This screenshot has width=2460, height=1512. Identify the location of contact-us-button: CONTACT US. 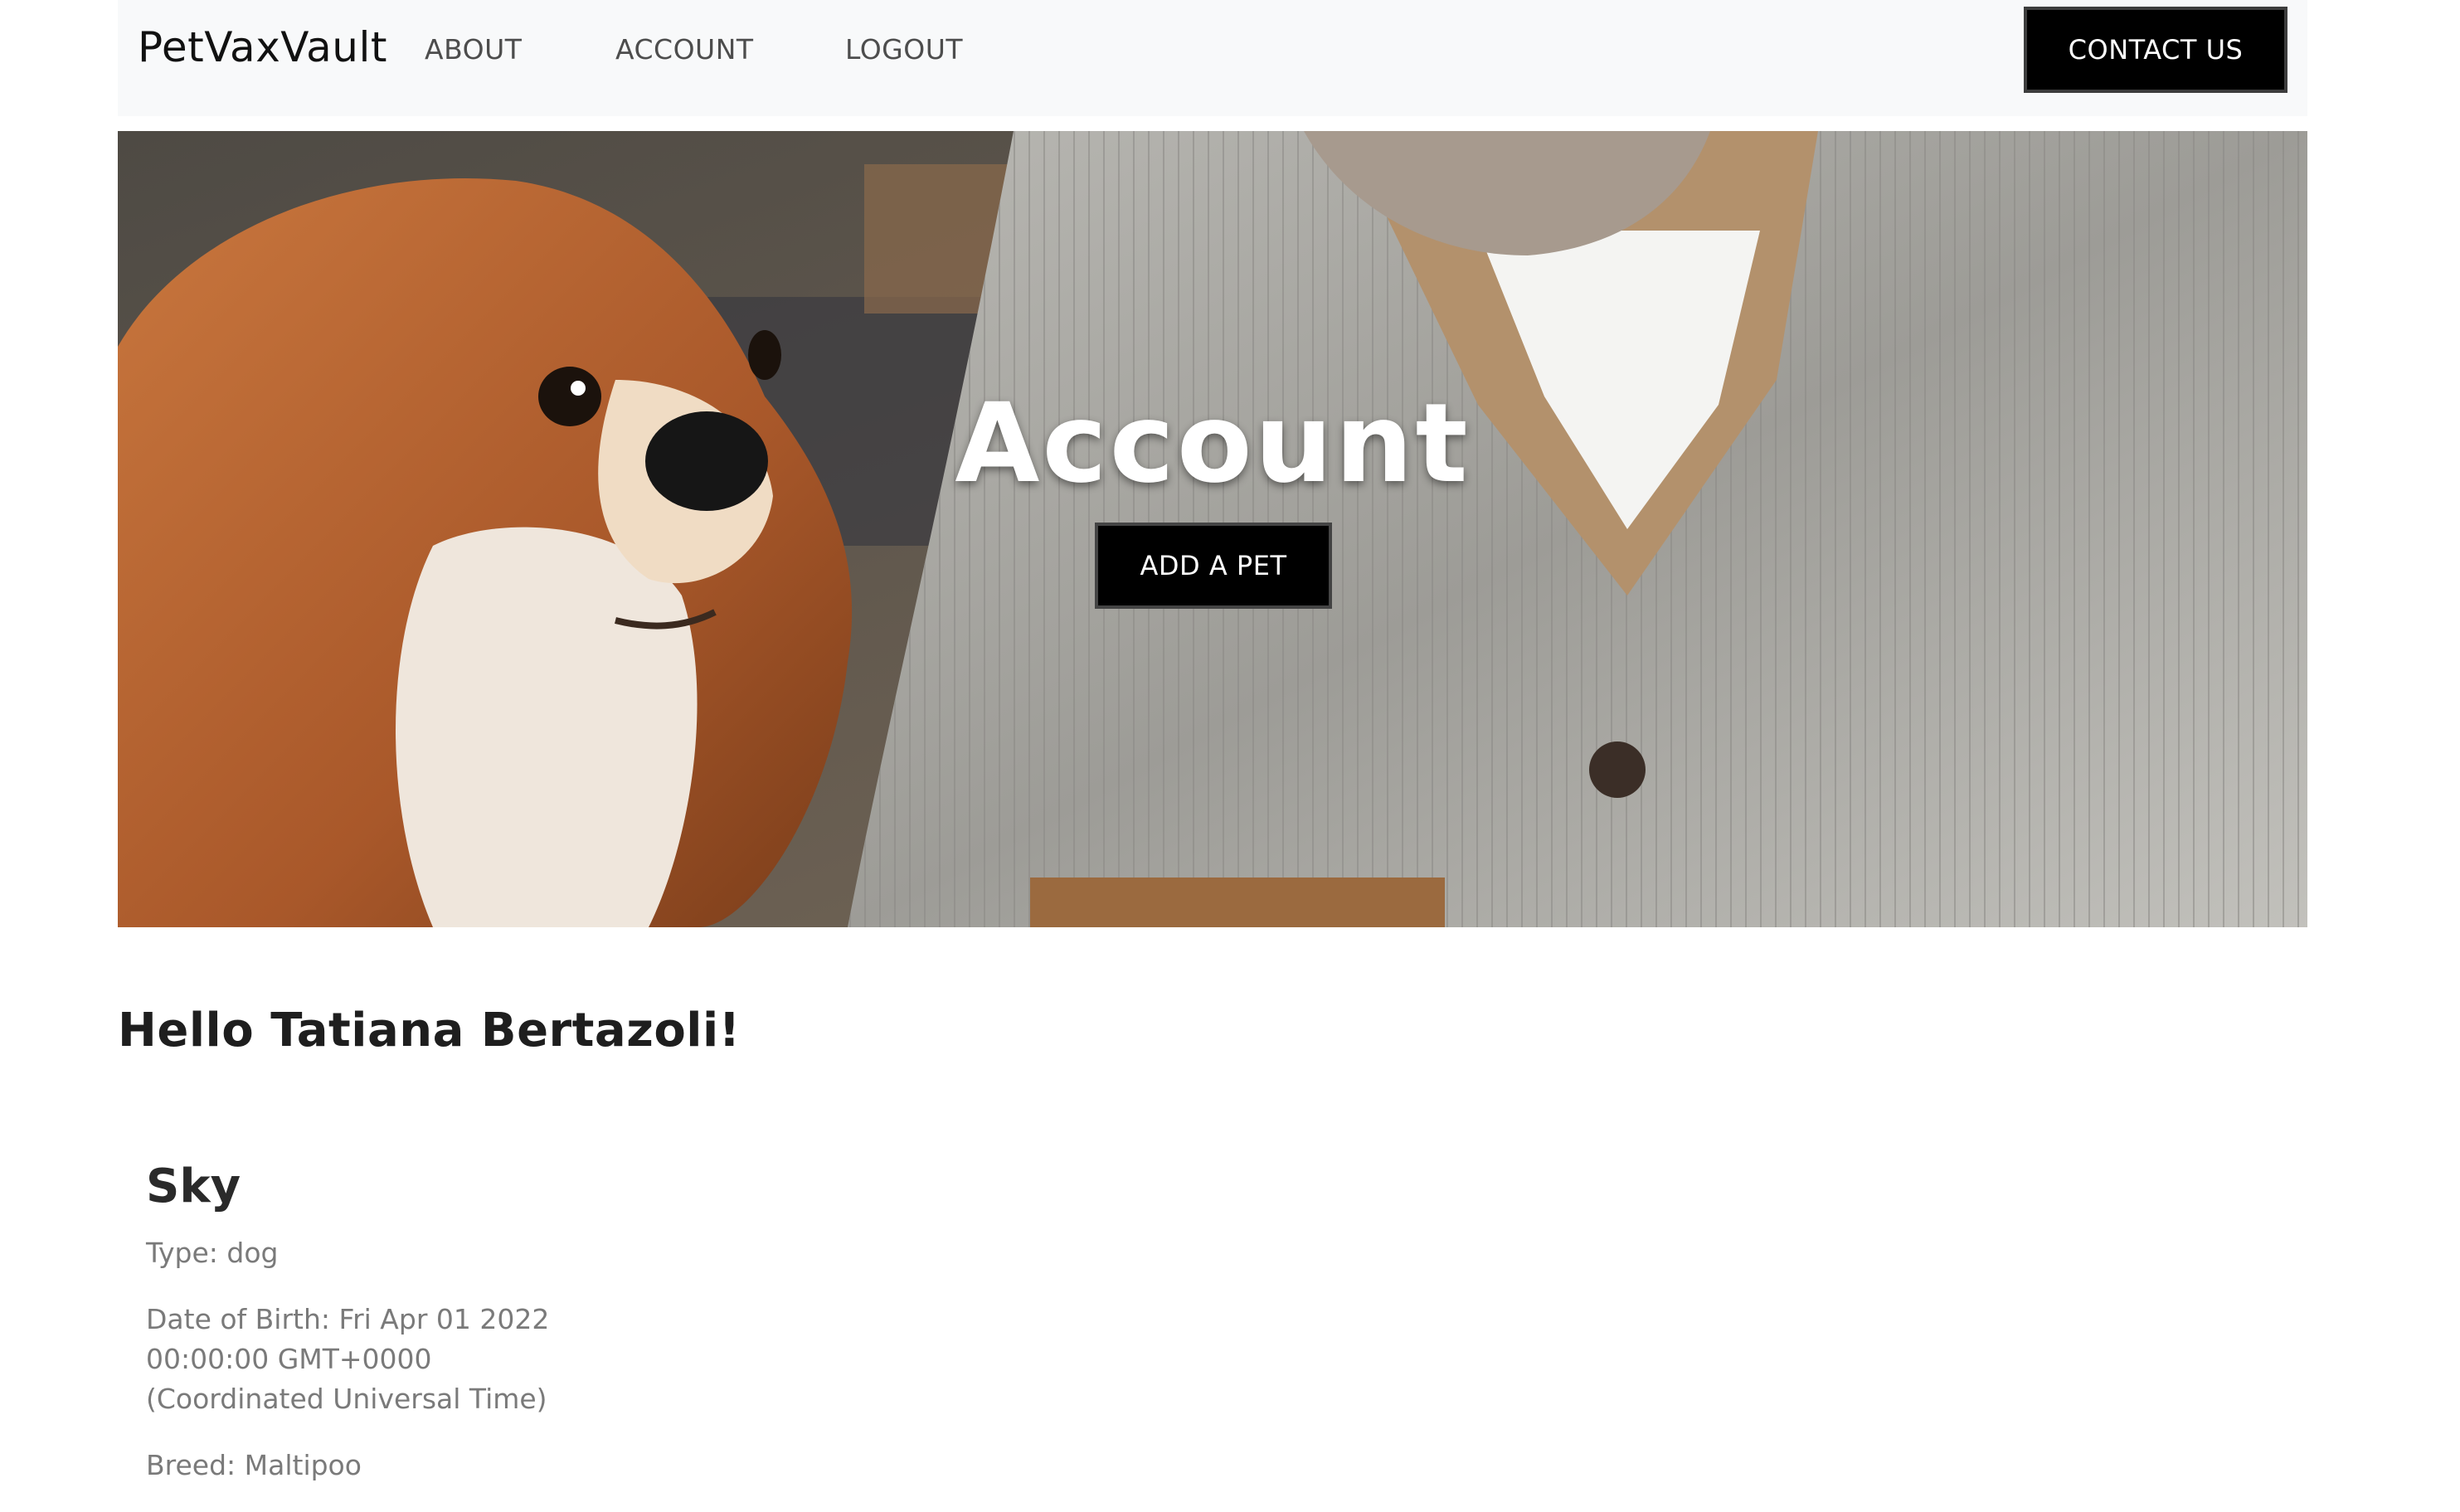
(2155, 50).